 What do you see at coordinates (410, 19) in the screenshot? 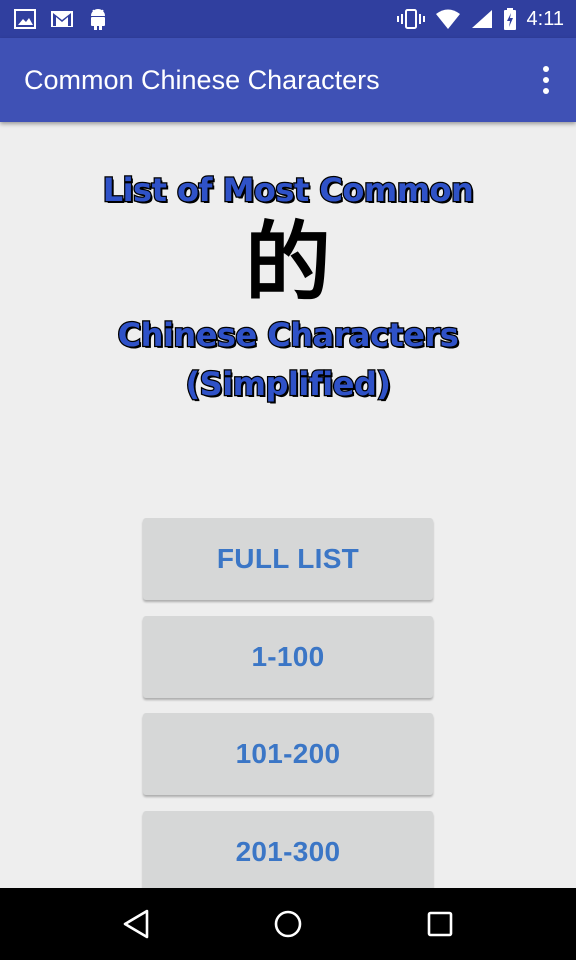
I see `vibrate-icon` at bounding box center [410, 19].